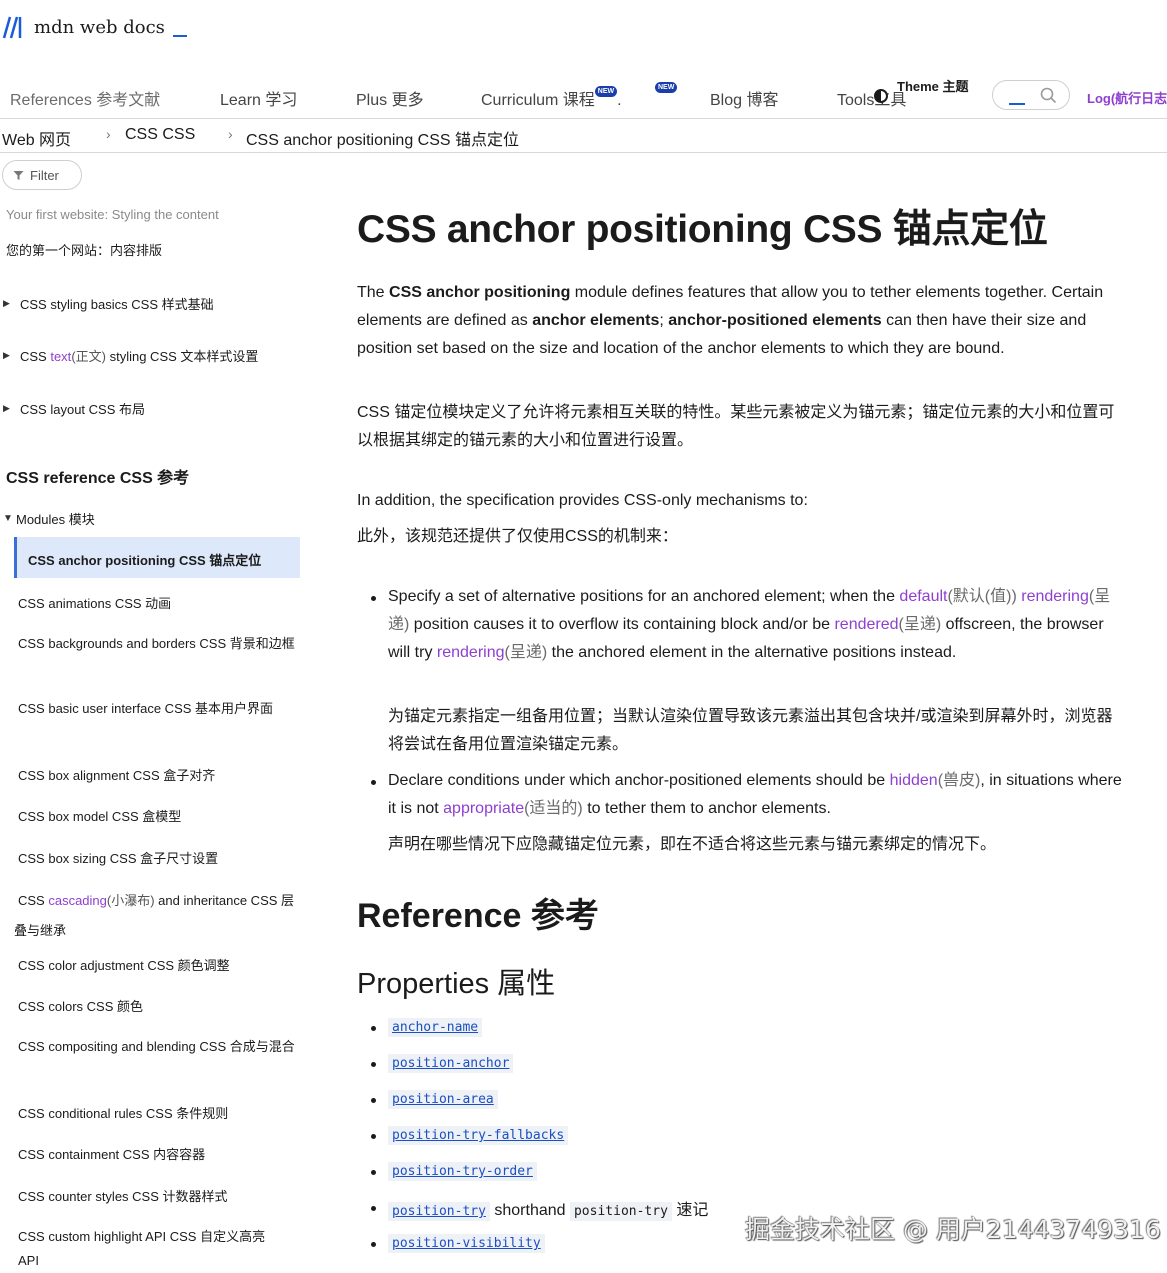 This screenshot has height=1273, width=1167. I want to click on sidebar-item-box-sizing: CSS box sizing CSS 盒子尺寸设置, so click(160, 859).